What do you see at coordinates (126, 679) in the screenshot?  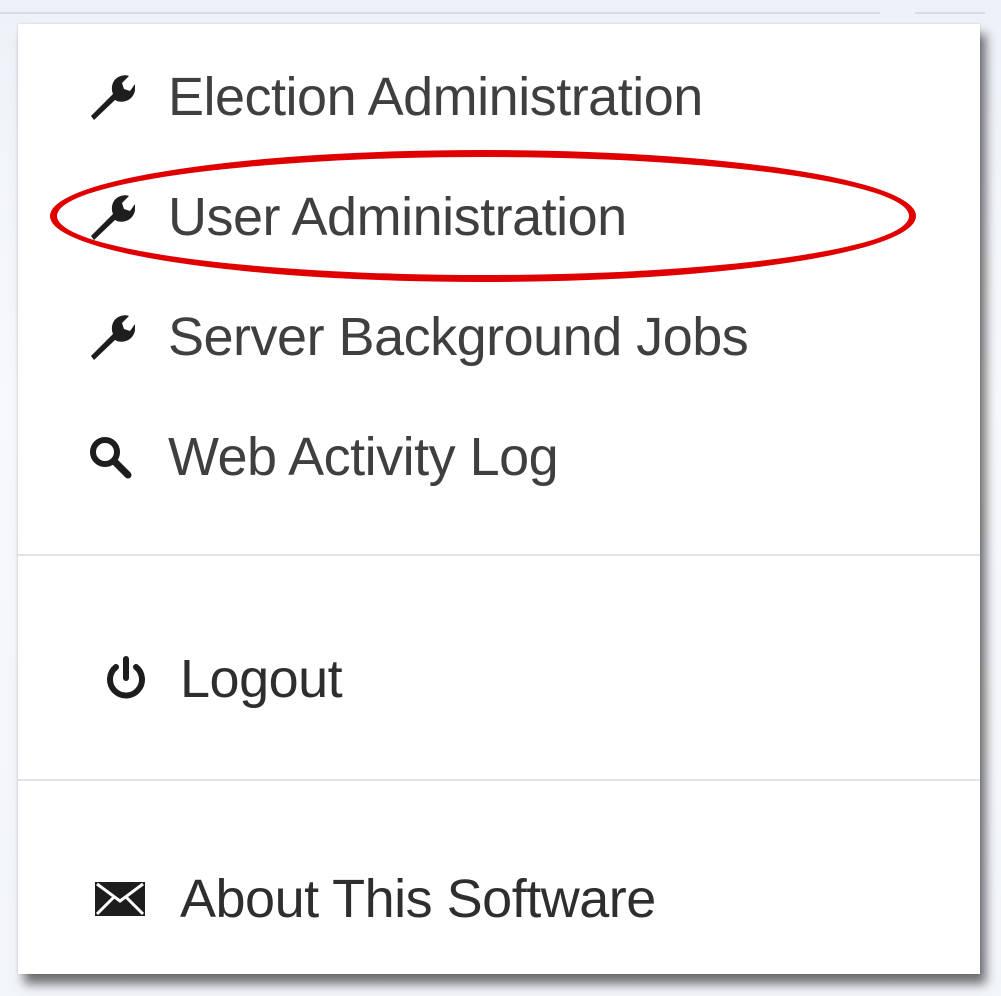 I see `power-icon` at bounding box center [126, 679].